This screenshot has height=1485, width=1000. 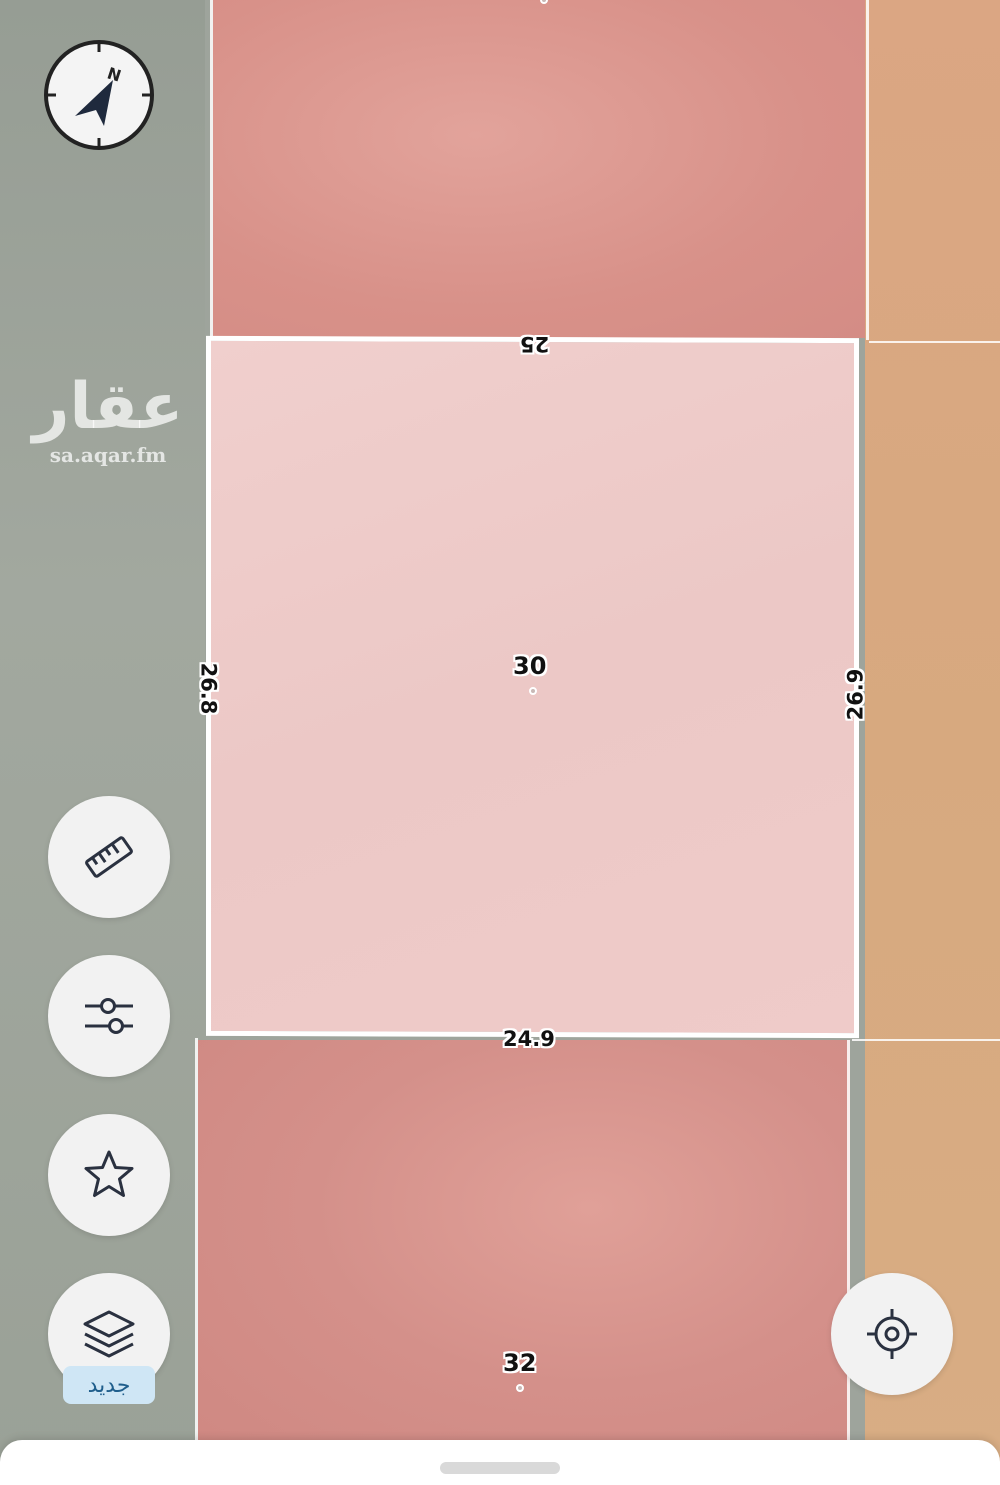 What do you see at coordinates (530, 666) in the screenshot?
I see `plot-number-selected: 30` at bounding box center [530, 666].